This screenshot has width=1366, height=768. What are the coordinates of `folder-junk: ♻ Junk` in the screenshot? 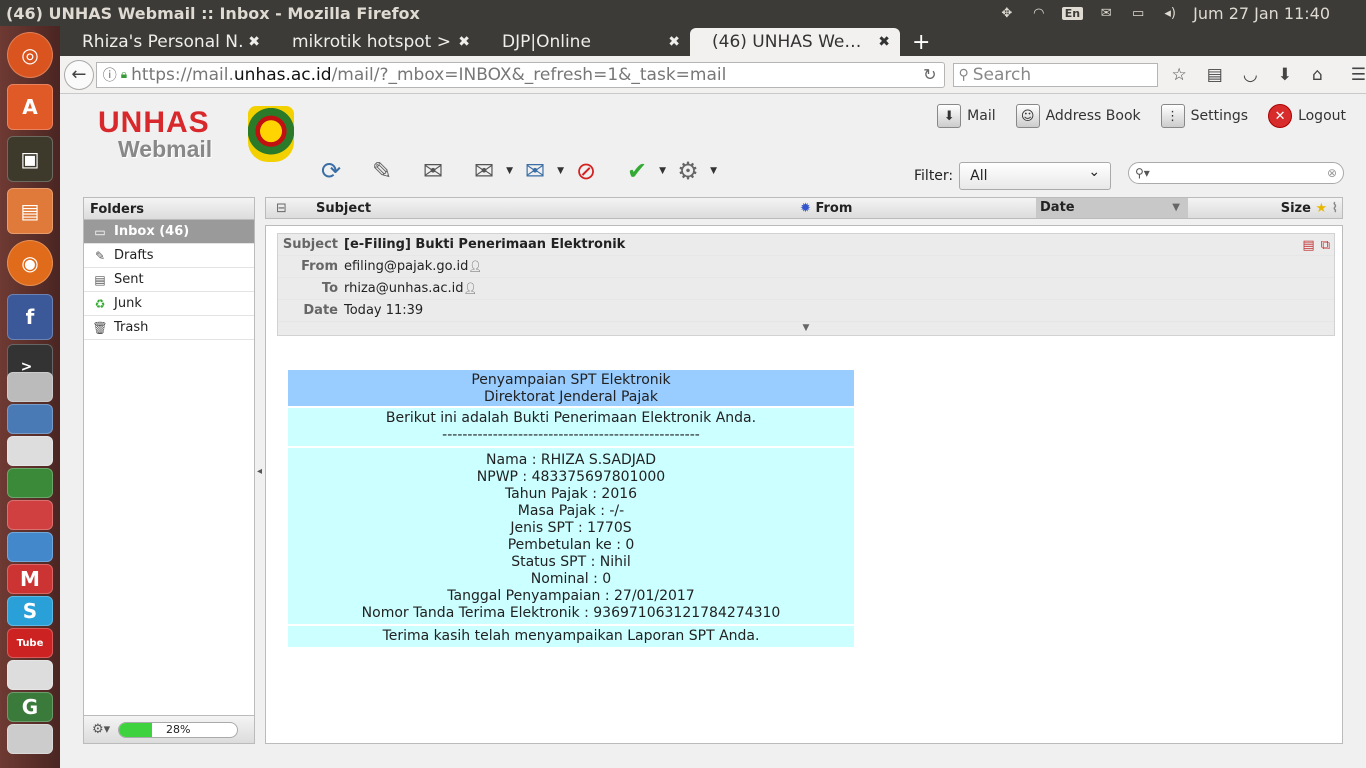 It's located at (169, 304).